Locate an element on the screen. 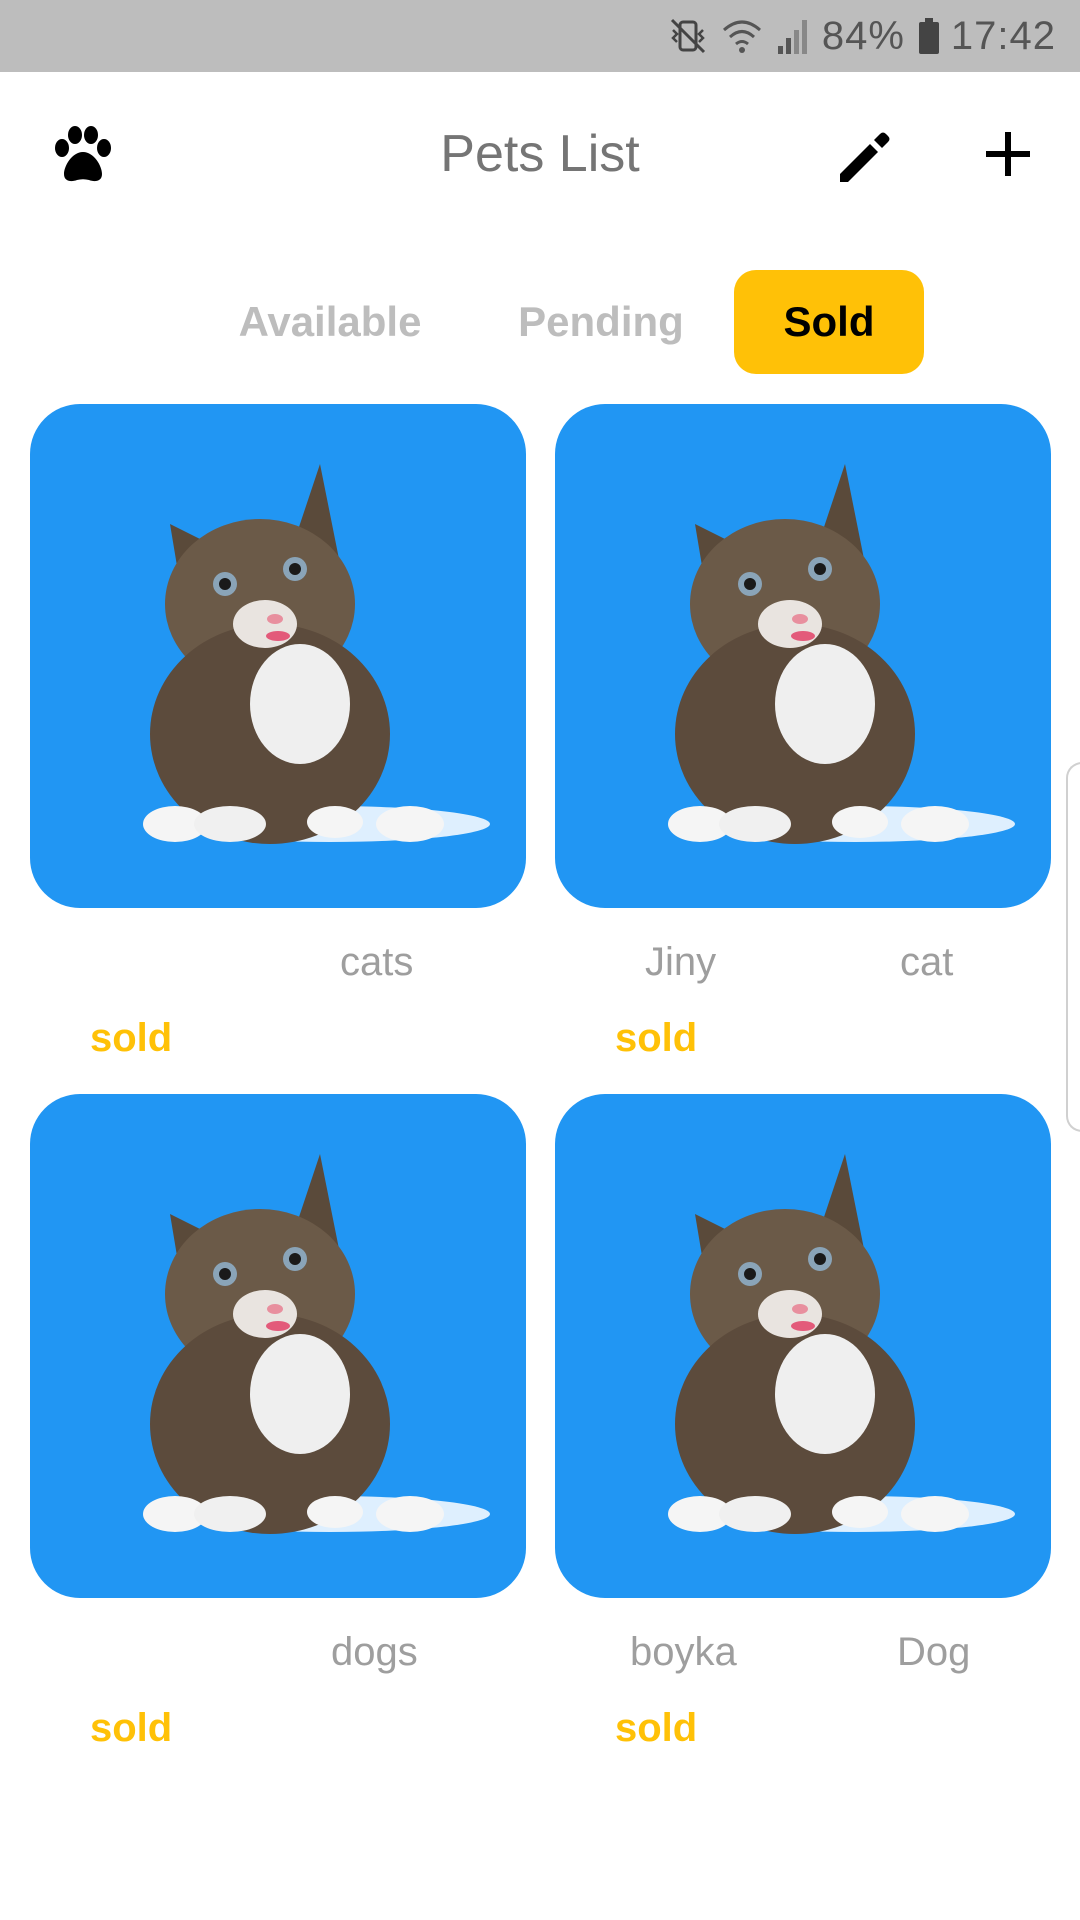 The height and width of the screenshot is (1920, 1080). pet-category: Dog is located at coordinates (934, 1652).